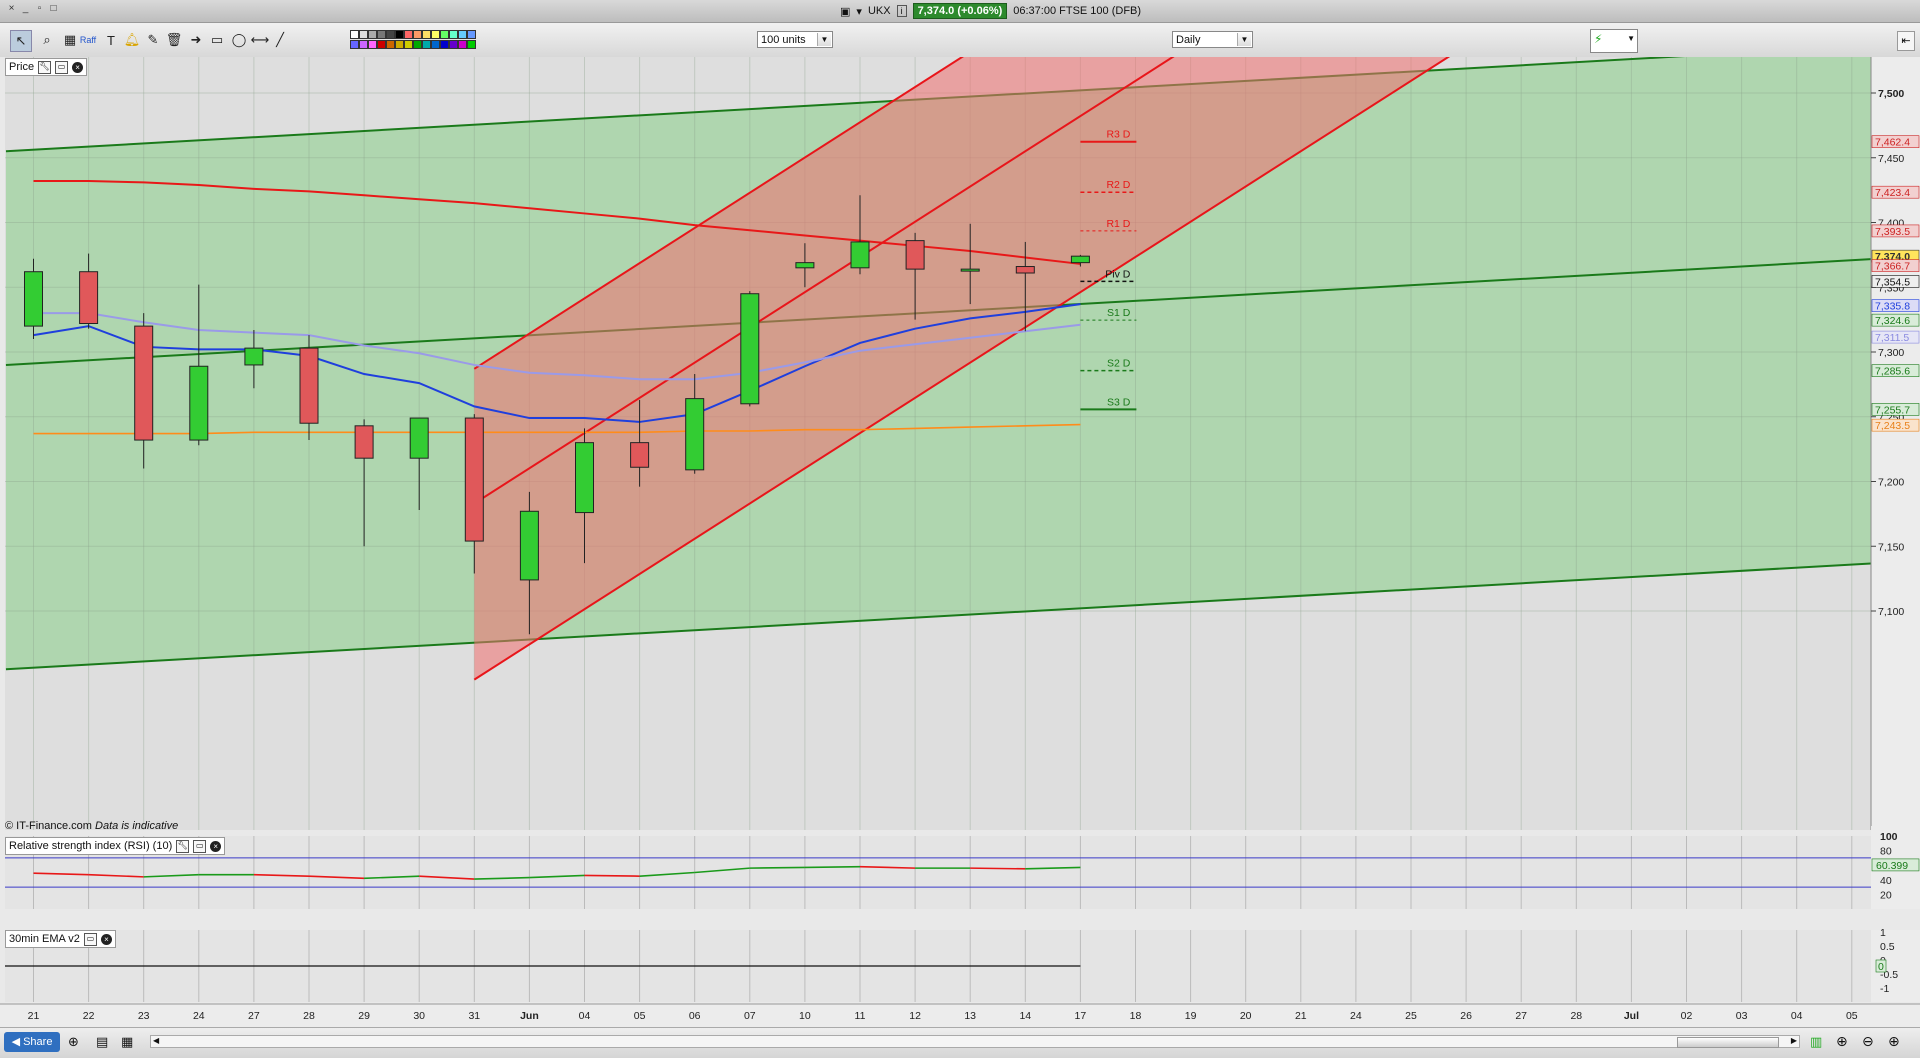 The image size is (1920, 1058). What do you see at coordinates (239, 40) in the screenshot?
I see `ellipse-tool-icon: ◯` at bounding box center [239, 40].